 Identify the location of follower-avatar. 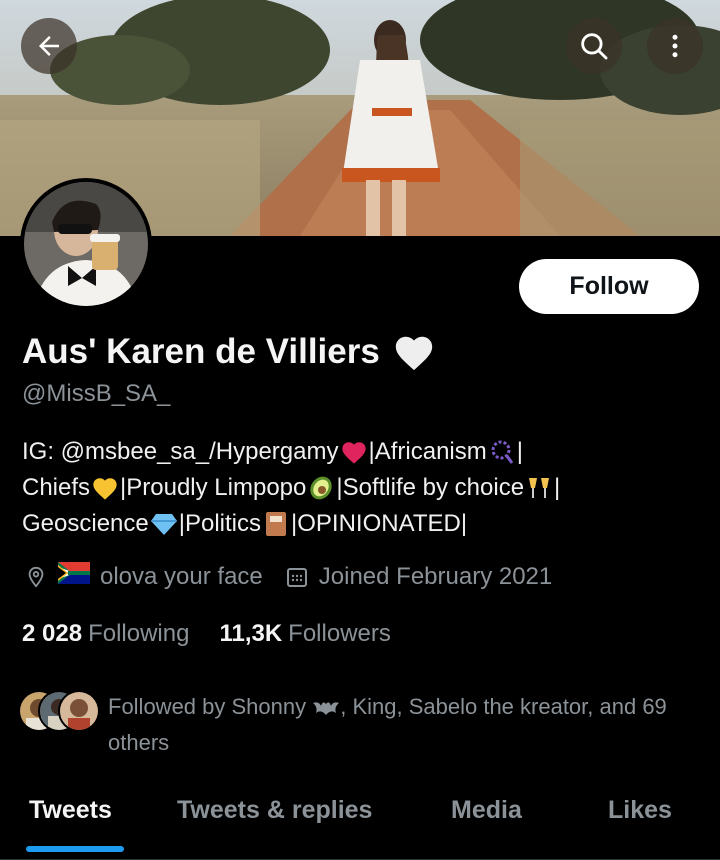
(79, 711).